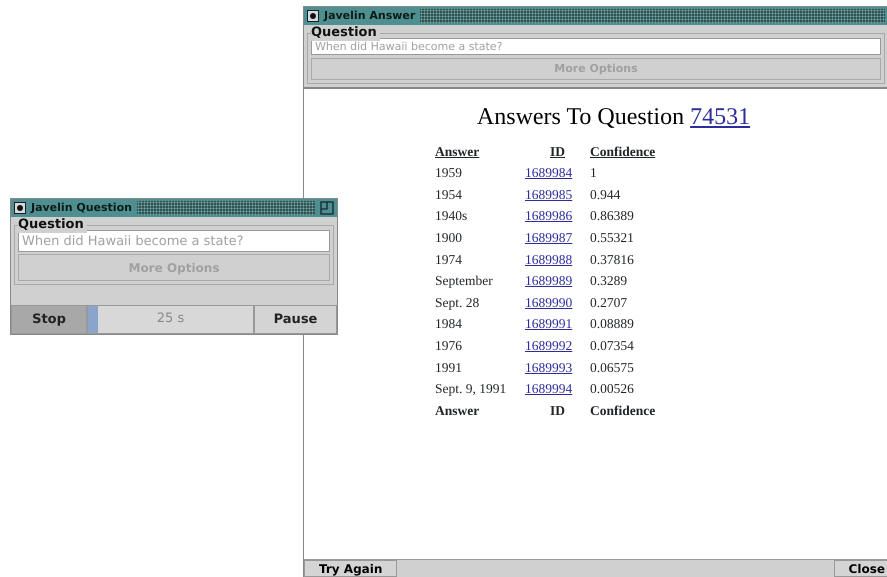  I want to click on column-footer: ID, so click(557, 411).